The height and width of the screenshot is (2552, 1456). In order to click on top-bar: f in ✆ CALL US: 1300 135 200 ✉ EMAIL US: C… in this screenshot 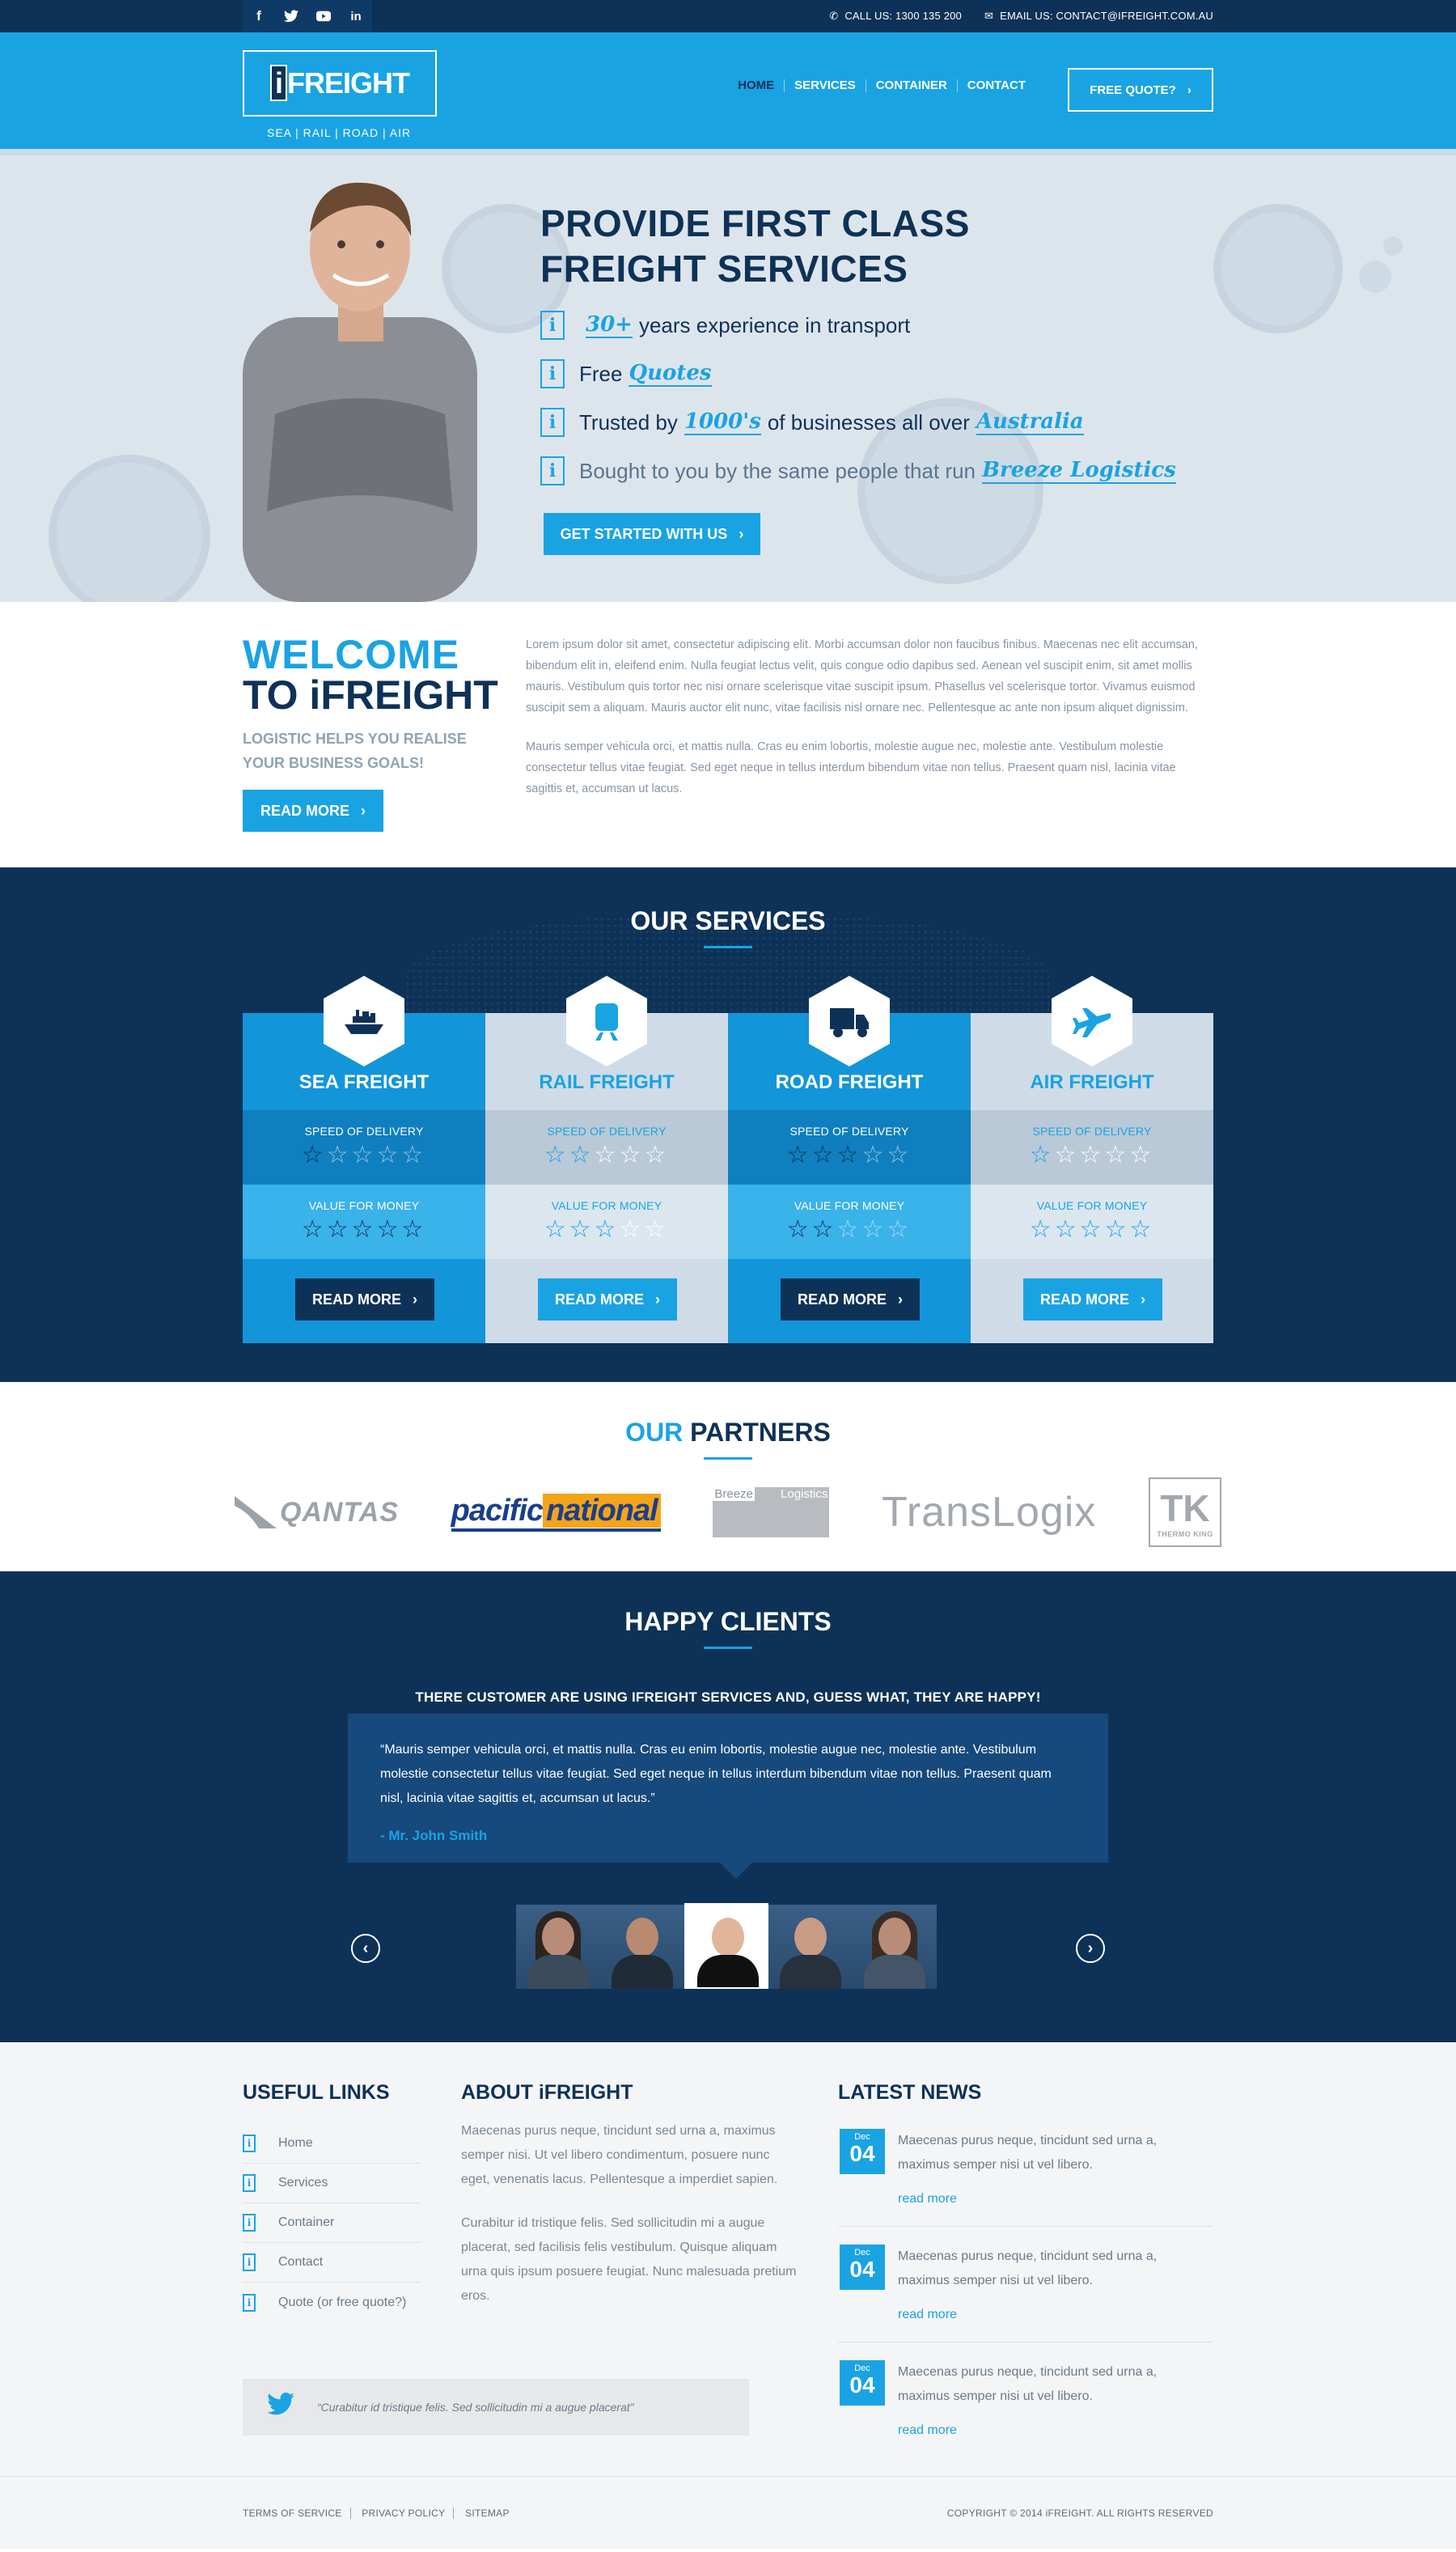, I will do `click(728, 16)`.